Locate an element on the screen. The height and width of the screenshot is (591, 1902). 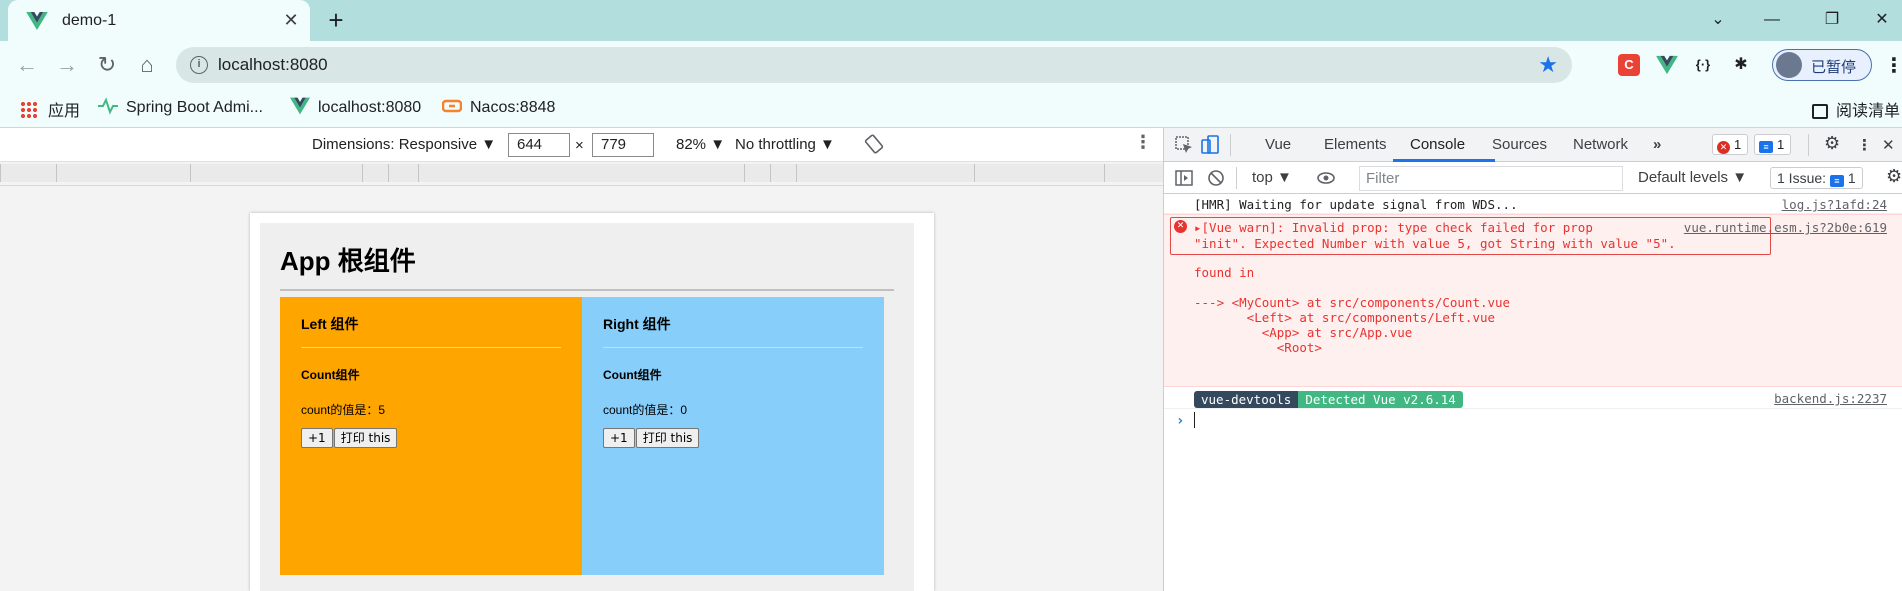
json-extension-icon: {·} is located at coordinates (1703, 65).